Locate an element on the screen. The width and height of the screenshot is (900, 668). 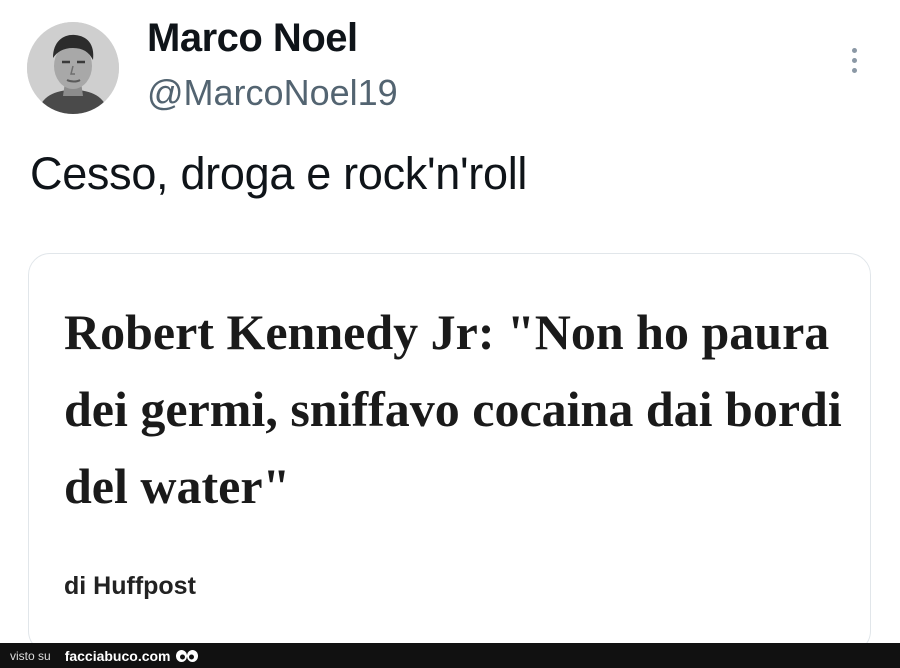
more-options-button is located at coordinates (854, 60).